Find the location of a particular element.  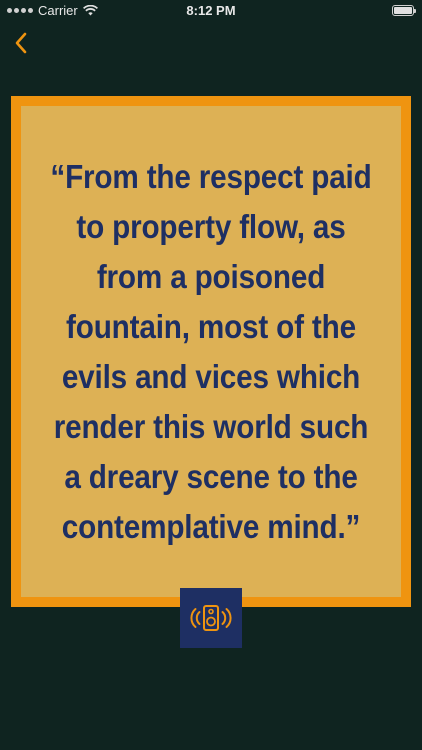

speaker-sound-icon is located at coordinates (211, 618).